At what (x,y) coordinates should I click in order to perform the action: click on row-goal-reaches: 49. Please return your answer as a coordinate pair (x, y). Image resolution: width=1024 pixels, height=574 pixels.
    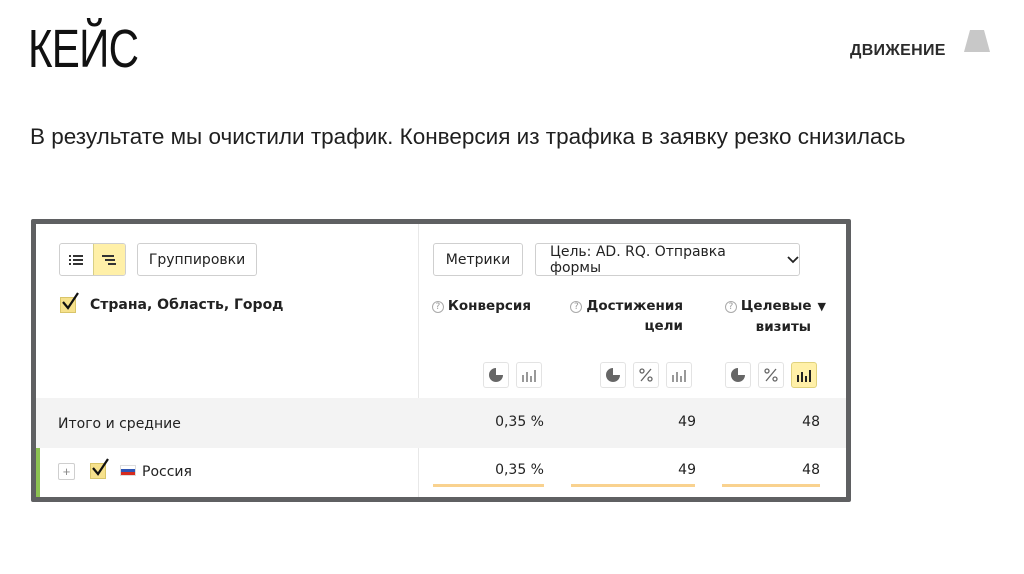
    Looking at the image, I should click on (687, 470).